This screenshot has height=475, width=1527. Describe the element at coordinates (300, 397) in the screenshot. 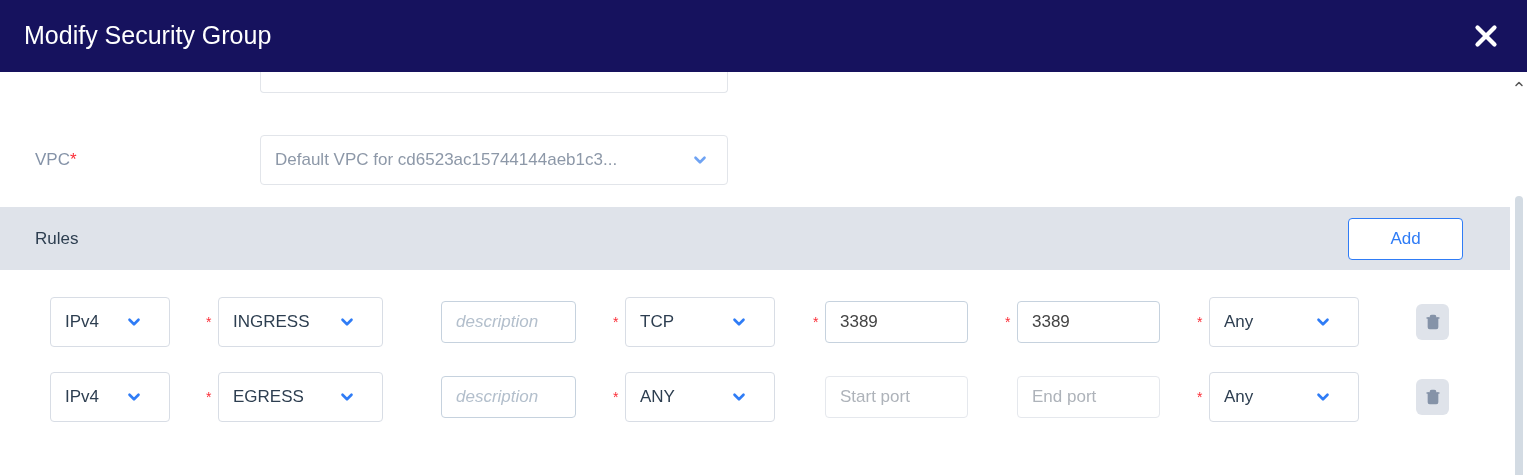

I see `direction-select: EGRESS` at that location.